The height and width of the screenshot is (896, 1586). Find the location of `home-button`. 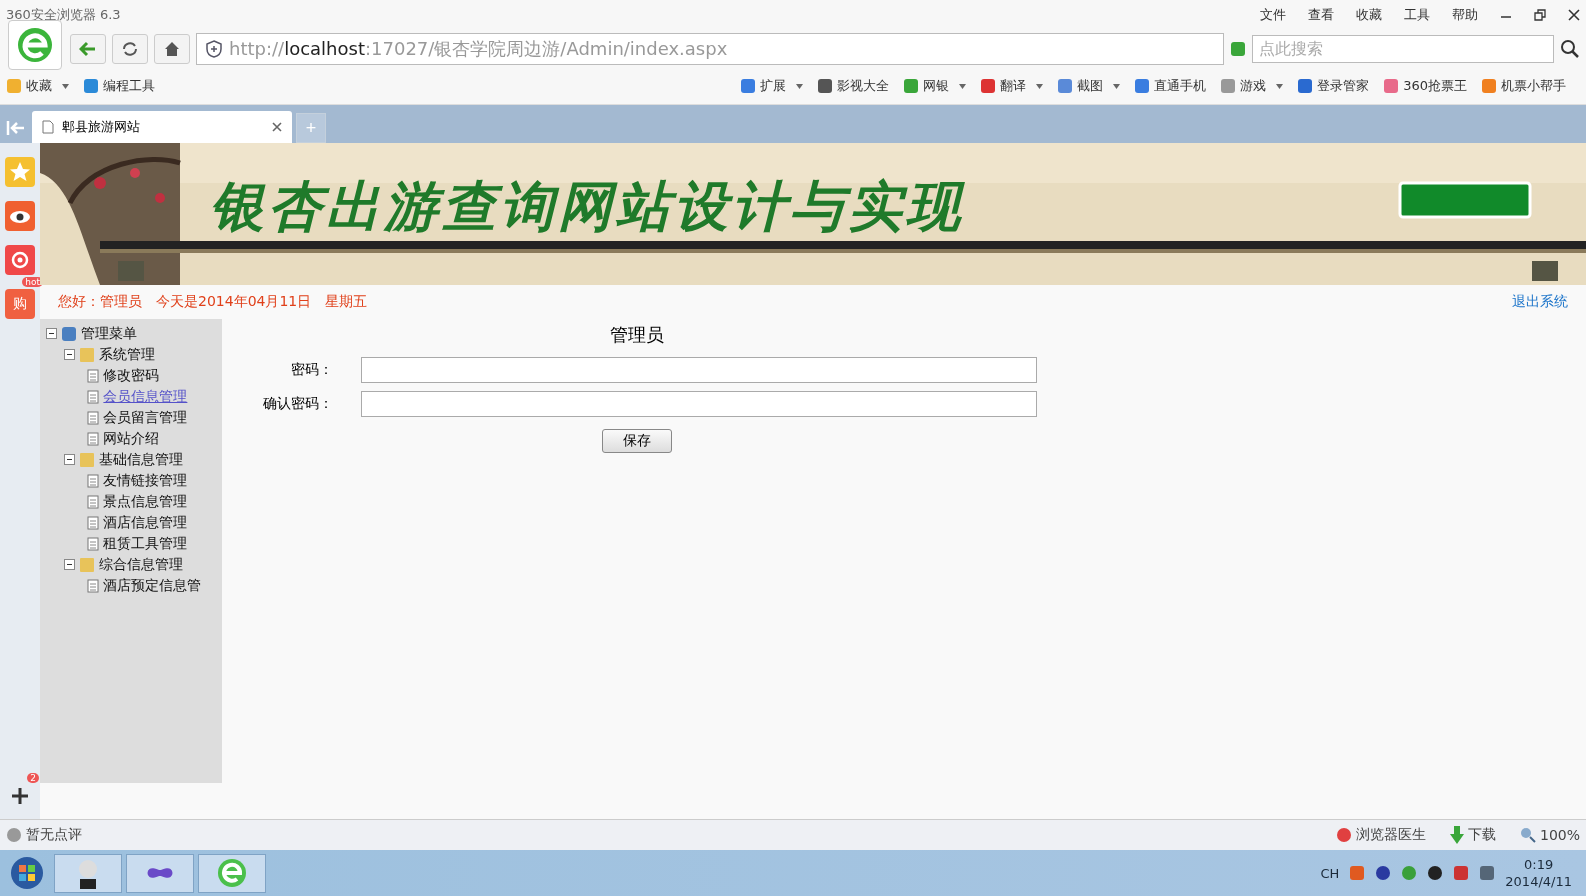

home-button is located at coordinates (172, 49).